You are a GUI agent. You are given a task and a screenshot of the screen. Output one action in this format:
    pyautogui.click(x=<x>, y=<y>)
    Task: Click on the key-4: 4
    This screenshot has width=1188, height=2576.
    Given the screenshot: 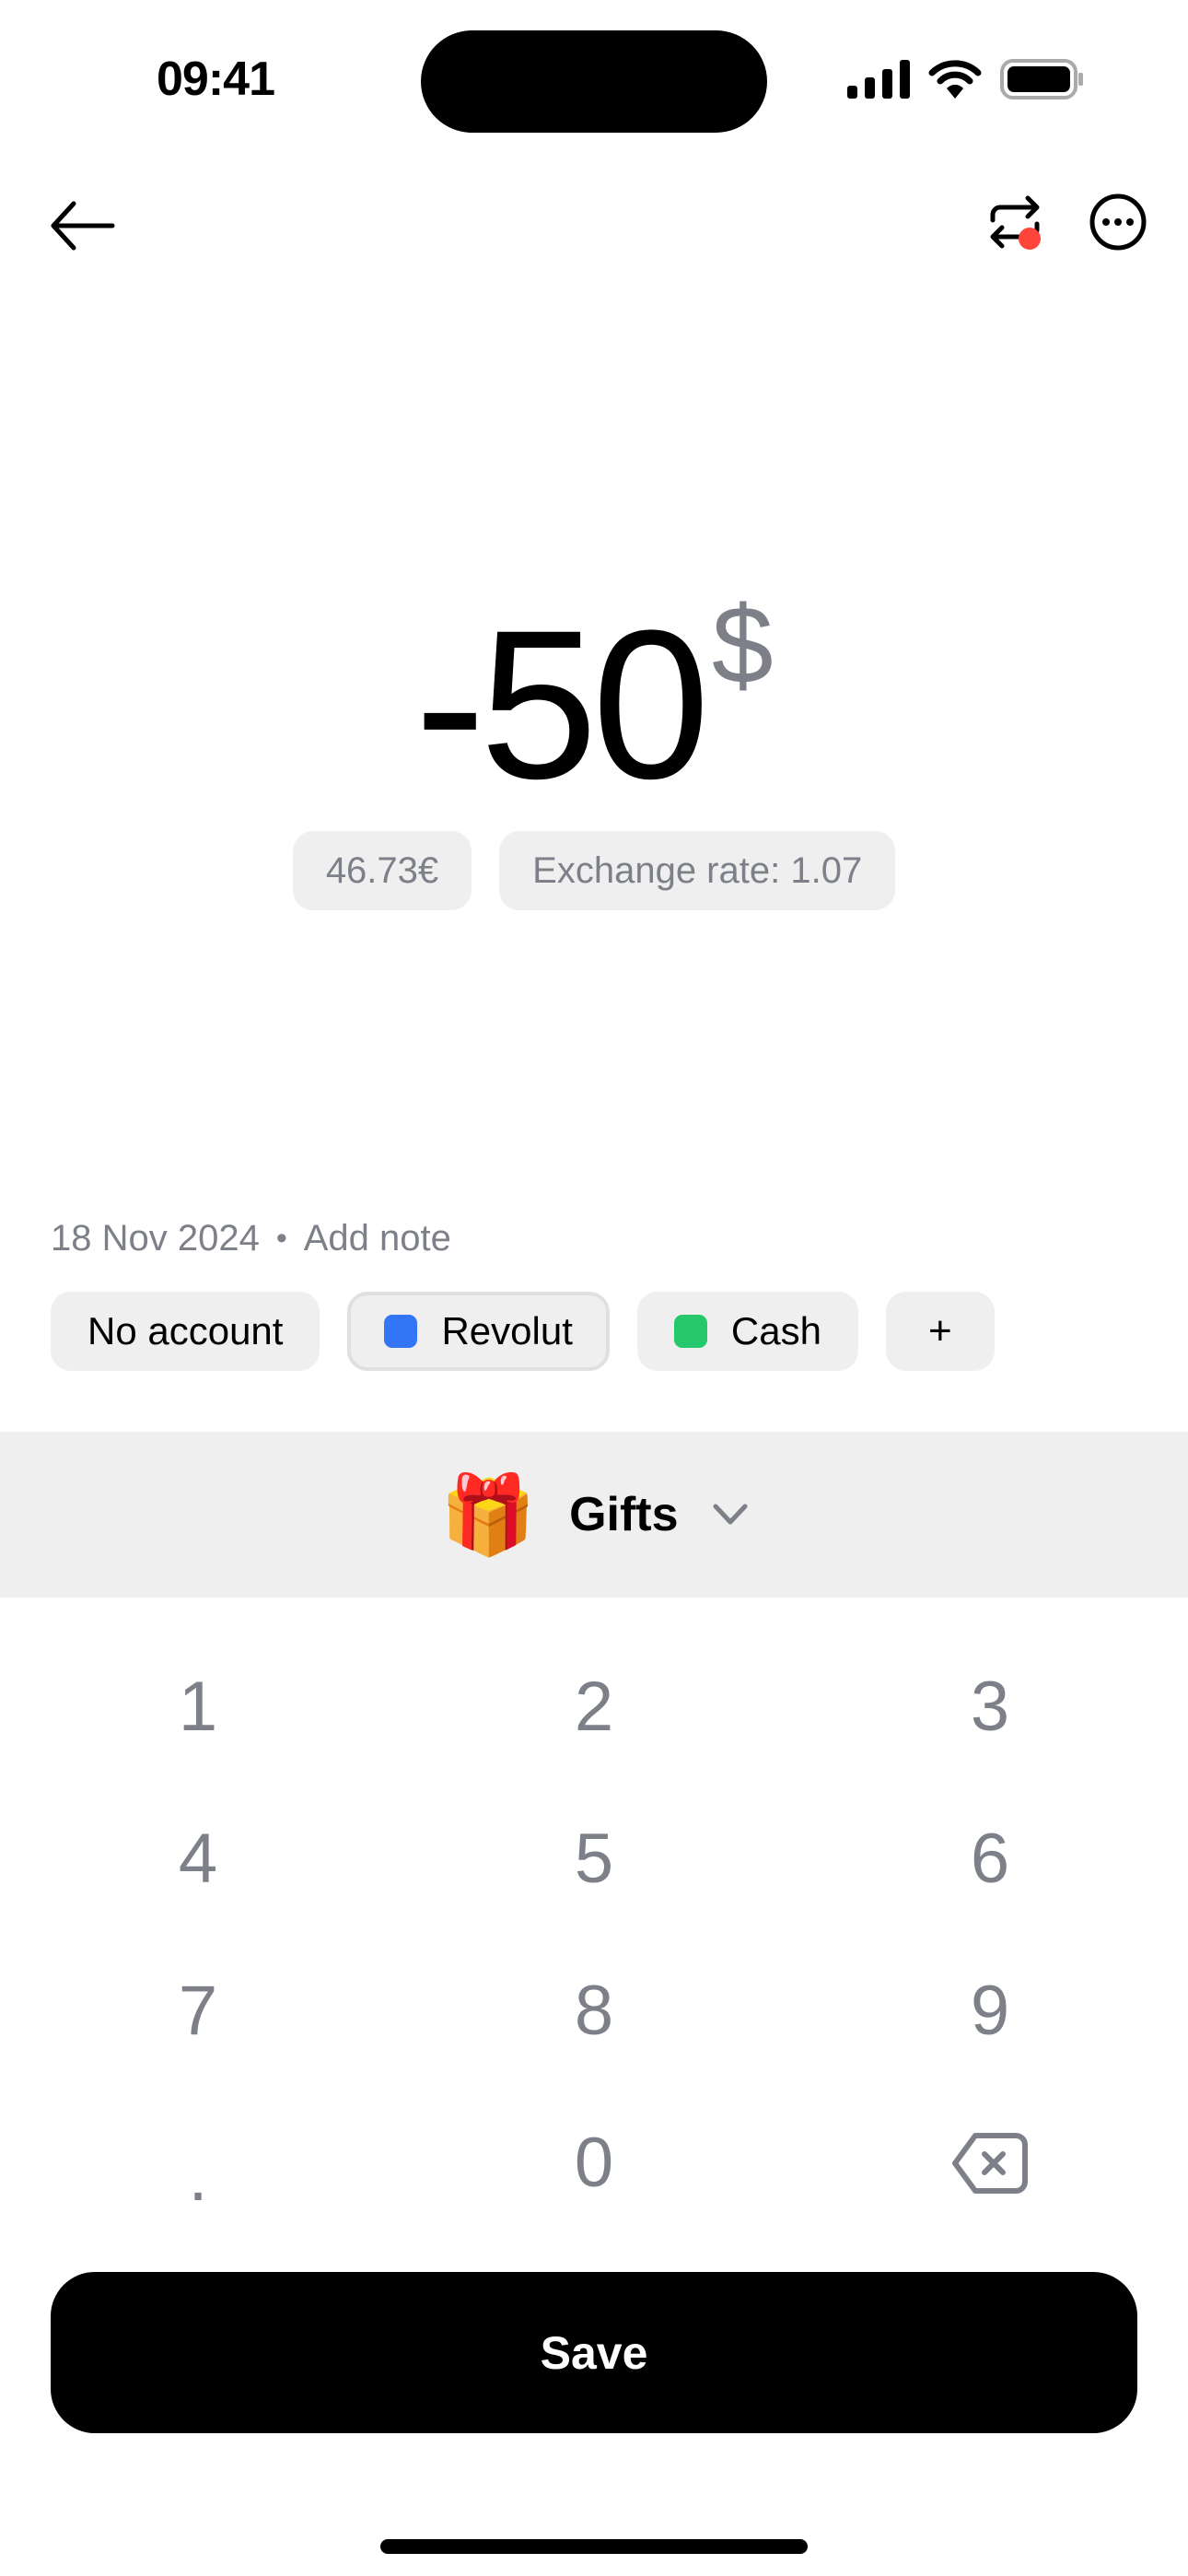 What is the action you would take?
    pyautogui.click(x=198, y=1859)
    